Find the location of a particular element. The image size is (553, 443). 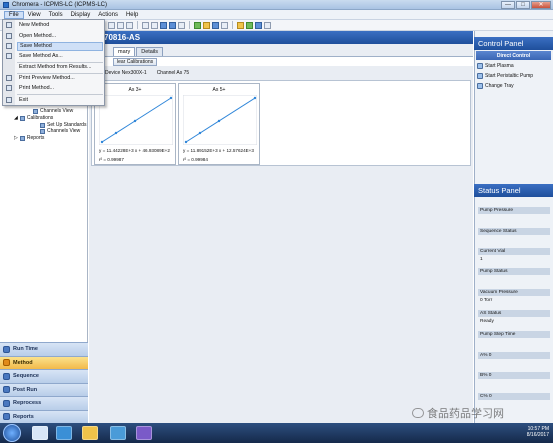

control-panel-title: Control Panel is located at coordinates (513, 43).